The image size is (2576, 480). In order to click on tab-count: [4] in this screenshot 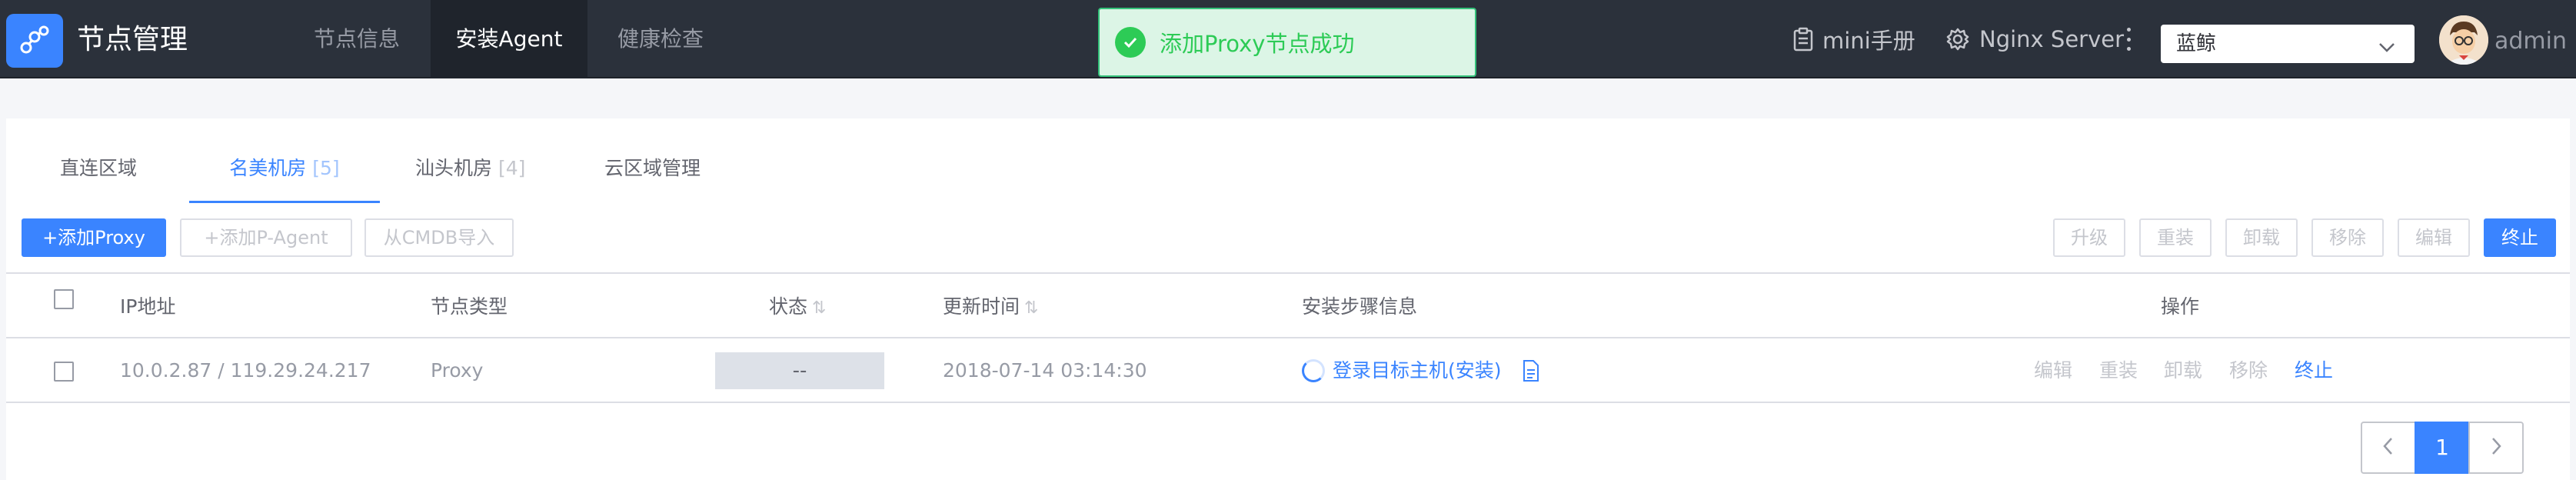, I will do `click(512, 168)`.